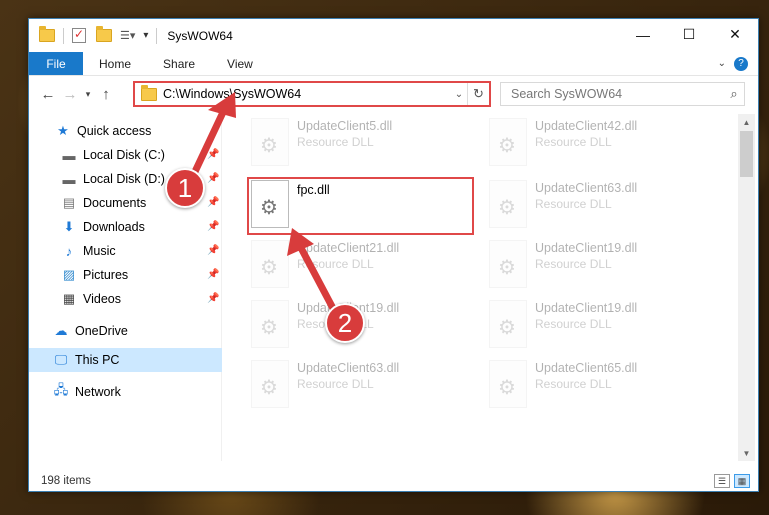 The width and height of the screenshot is (769, 515). I want to click on sidebar-item-videos: ▦ Videos, so click(91, 299).